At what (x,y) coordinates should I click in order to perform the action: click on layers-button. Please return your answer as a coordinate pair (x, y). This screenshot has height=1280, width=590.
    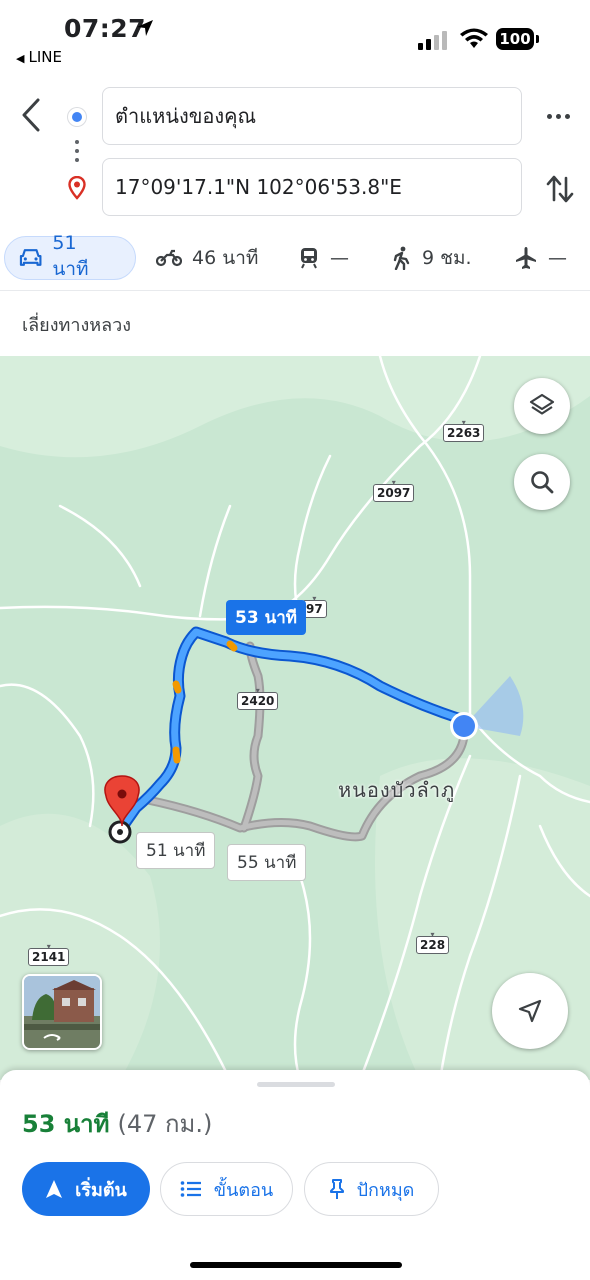
    Looking at the image, I should click on (542, 406).